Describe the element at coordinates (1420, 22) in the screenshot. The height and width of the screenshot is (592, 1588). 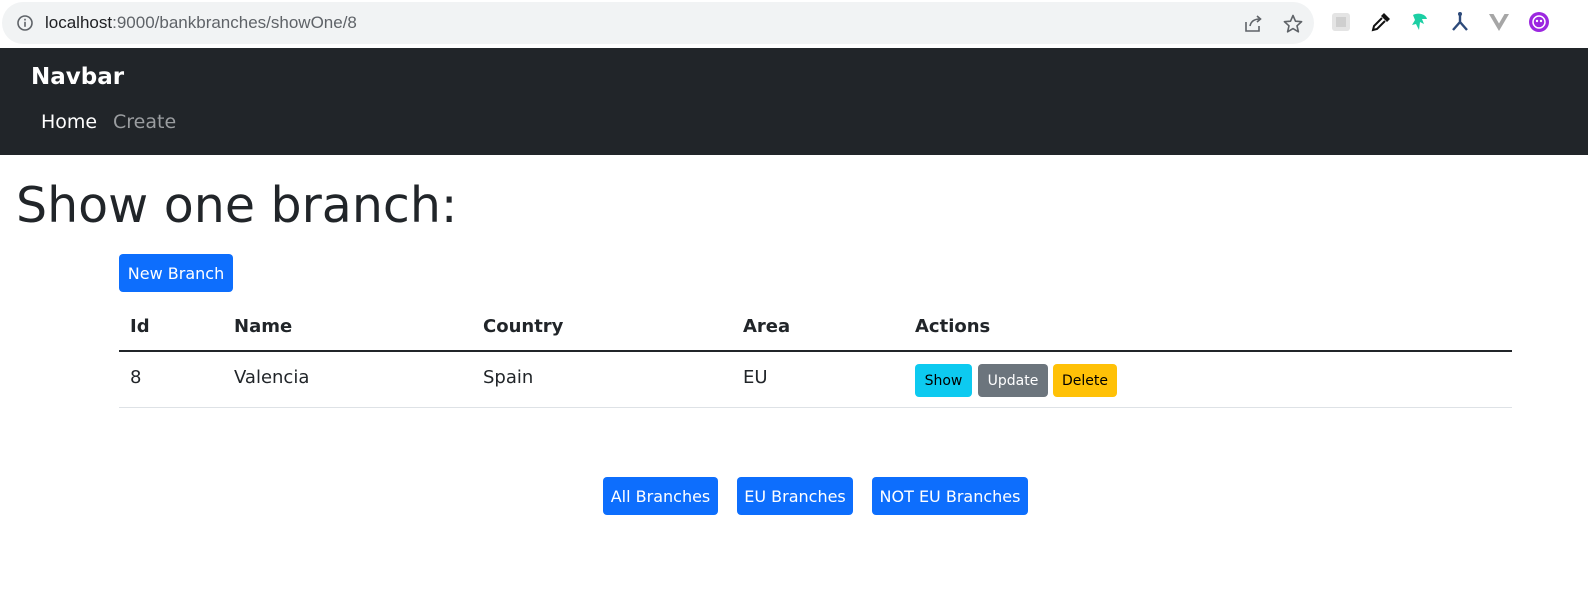
I see `dragon-extension-icon` at that location.